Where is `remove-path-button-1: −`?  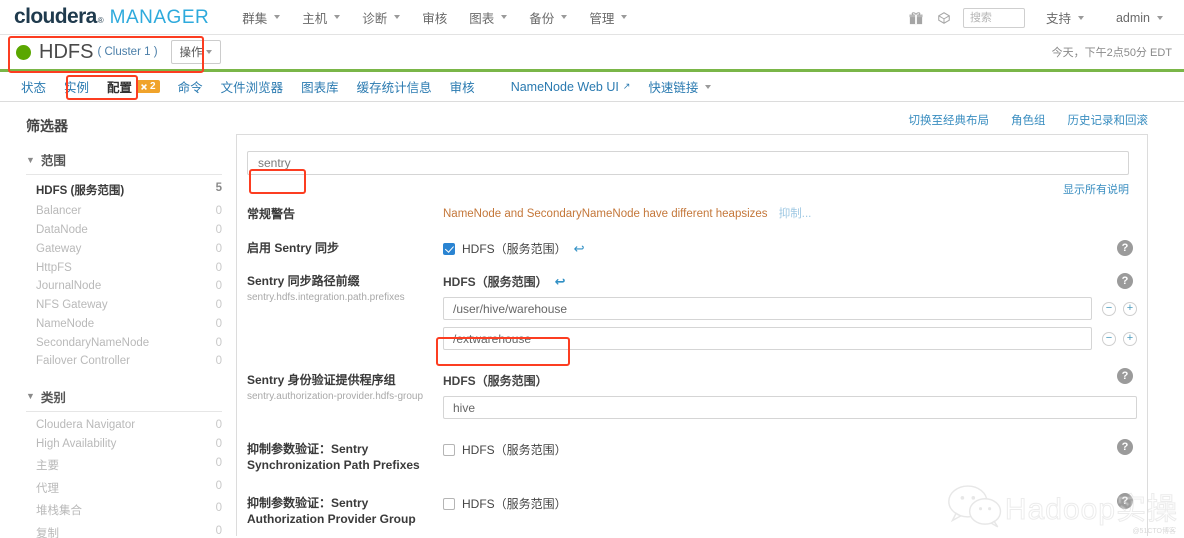 remove-path-button-1: − is located at coordinates (1109, 338).